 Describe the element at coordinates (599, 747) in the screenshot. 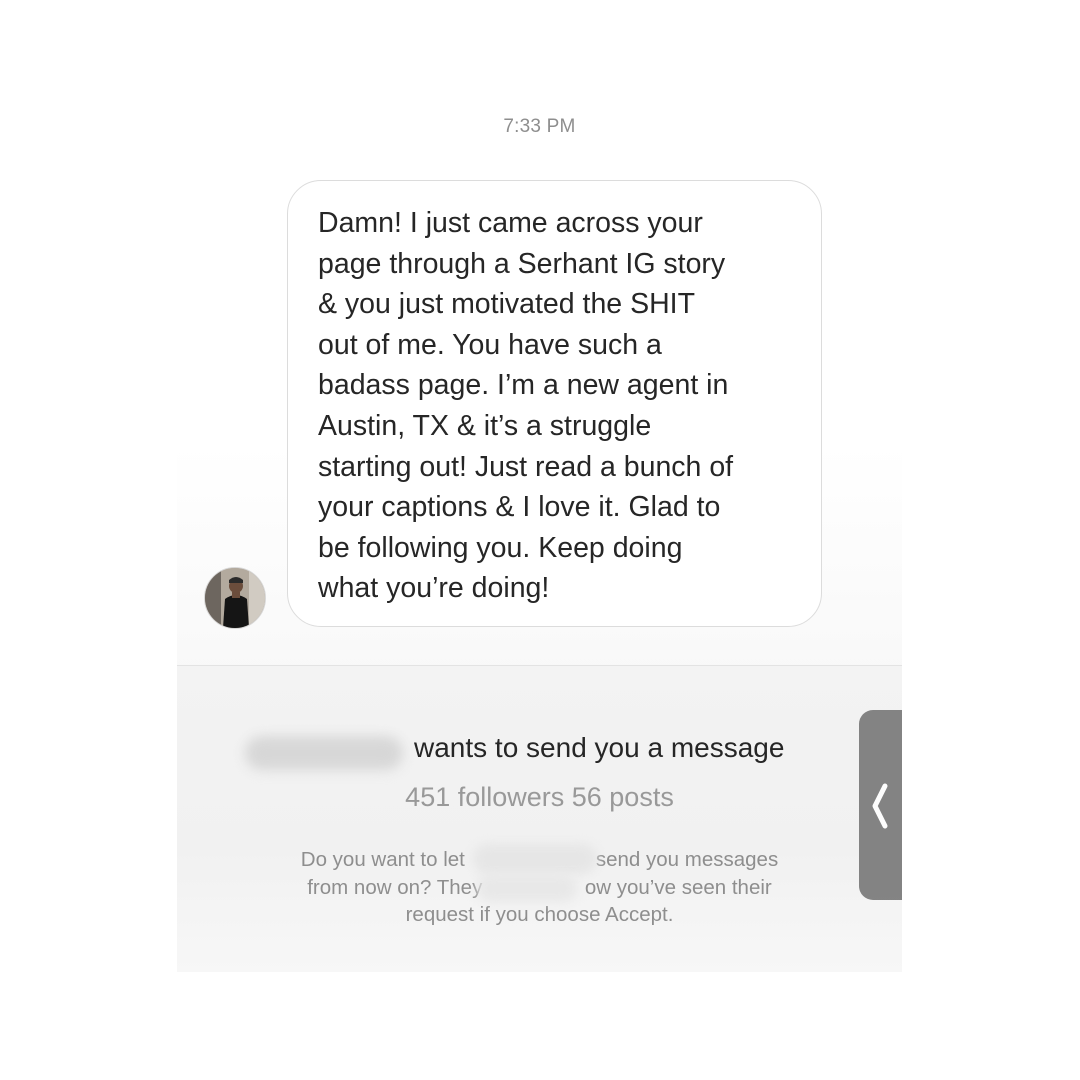

I see `request-title: wants to send you a message` at that location.